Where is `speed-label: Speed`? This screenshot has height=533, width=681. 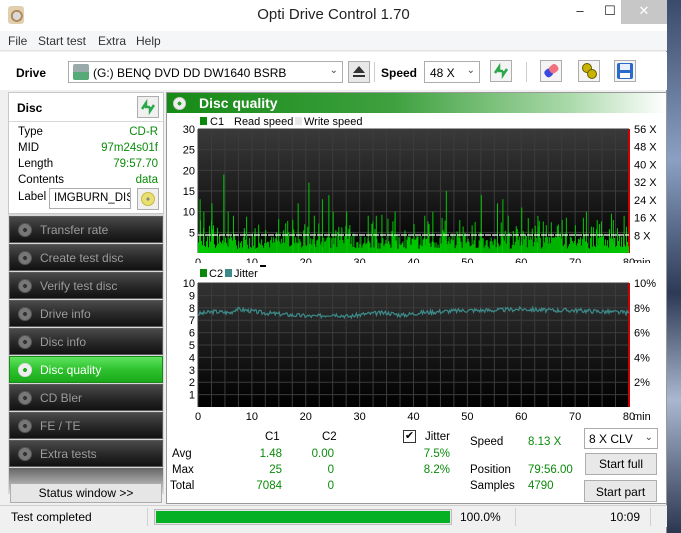
speed-label: Speed is located at coordinates (399, 73).